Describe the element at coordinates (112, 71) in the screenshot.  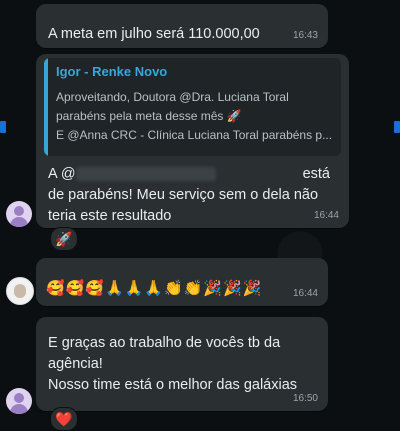
I see `quote-author: Igor - Renke Novo` at that location.